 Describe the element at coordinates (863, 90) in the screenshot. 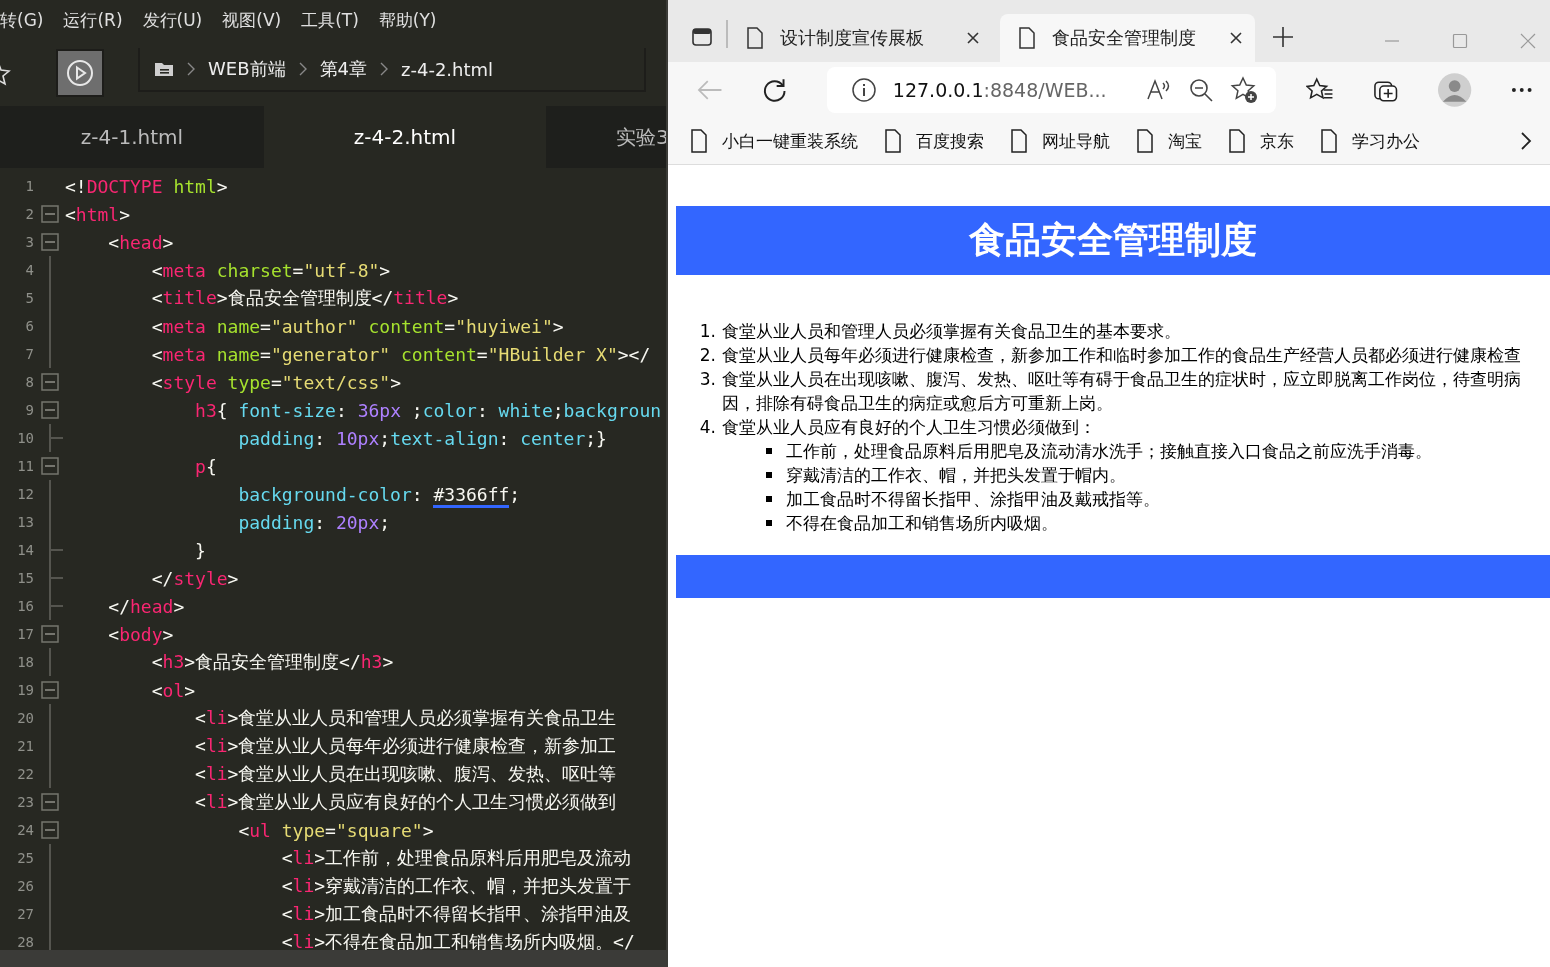

I see `info-icon` at that location.